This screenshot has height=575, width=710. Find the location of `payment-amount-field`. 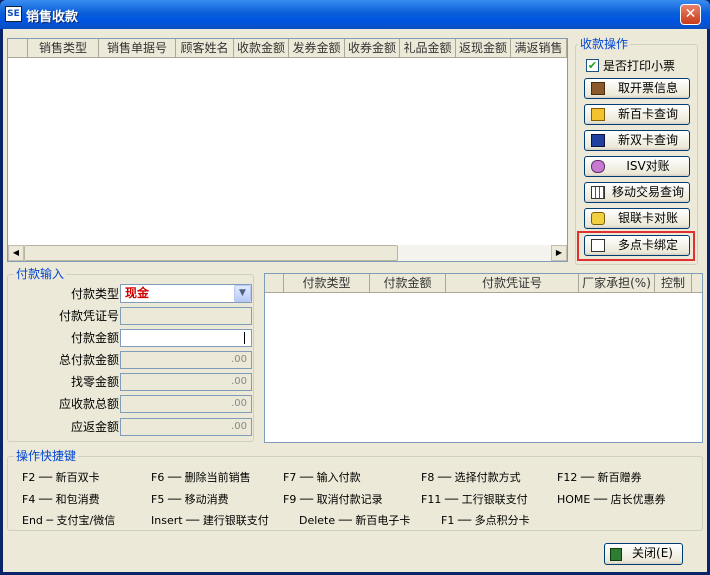

payment-amount-field is located at coordinates (186, 338).